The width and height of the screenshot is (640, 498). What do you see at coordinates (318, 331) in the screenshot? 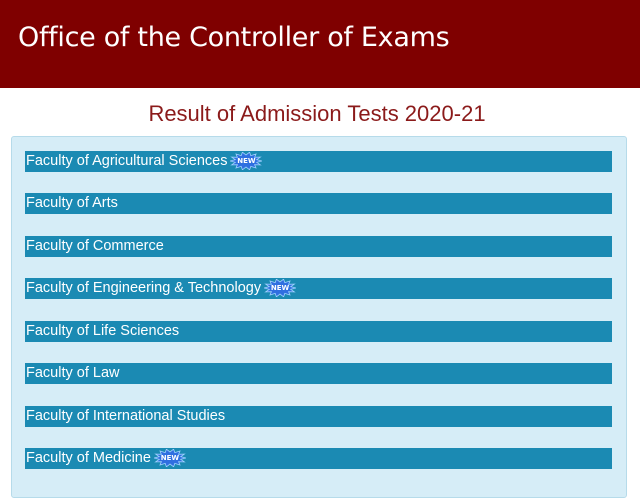
I see `faculty-link-life-sciences: Faculty of Life Sciences` at bounding box center [318, 331].